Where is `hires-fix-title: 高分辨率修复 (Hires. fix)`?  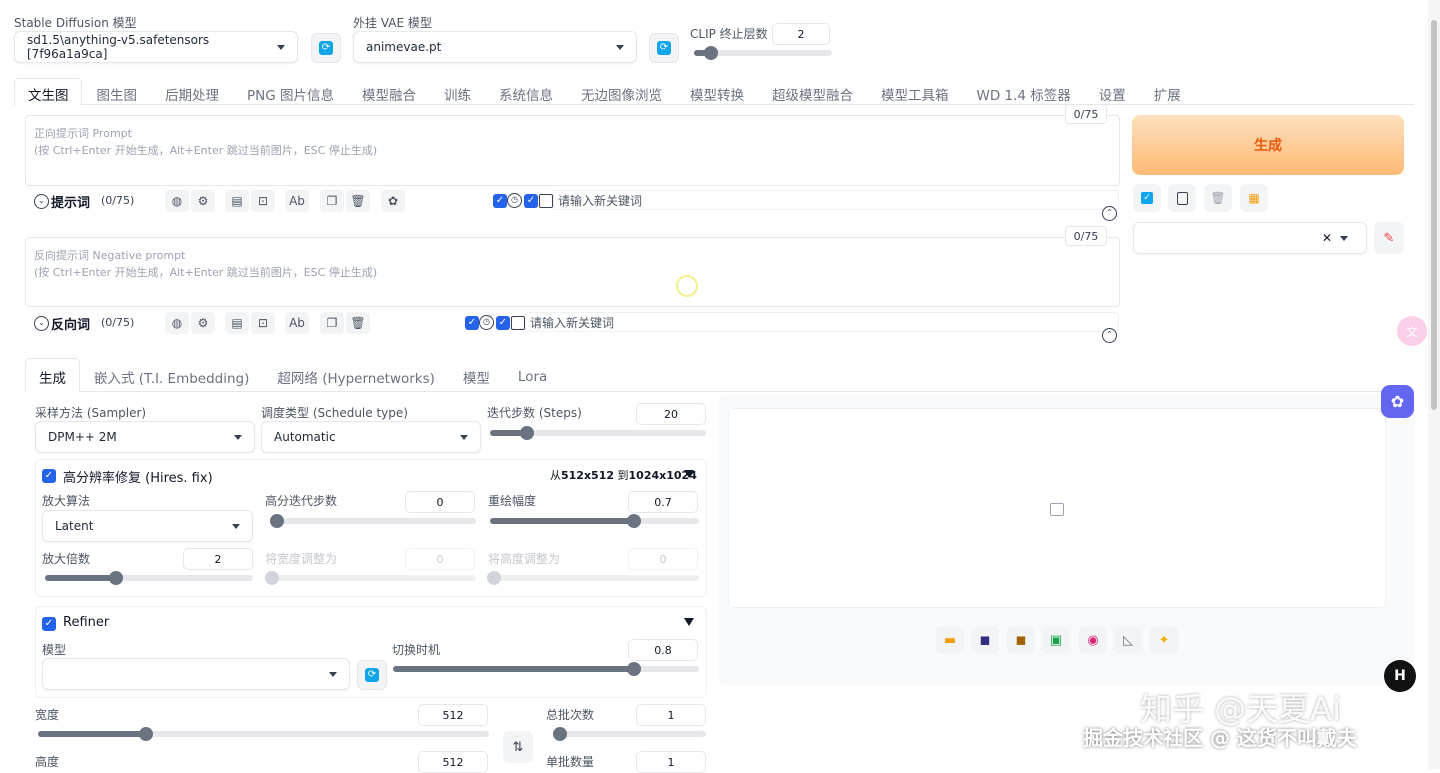 hires-fix-title: 高分辨率修复 (Hires. fix) is located at coordinates (138, 476).